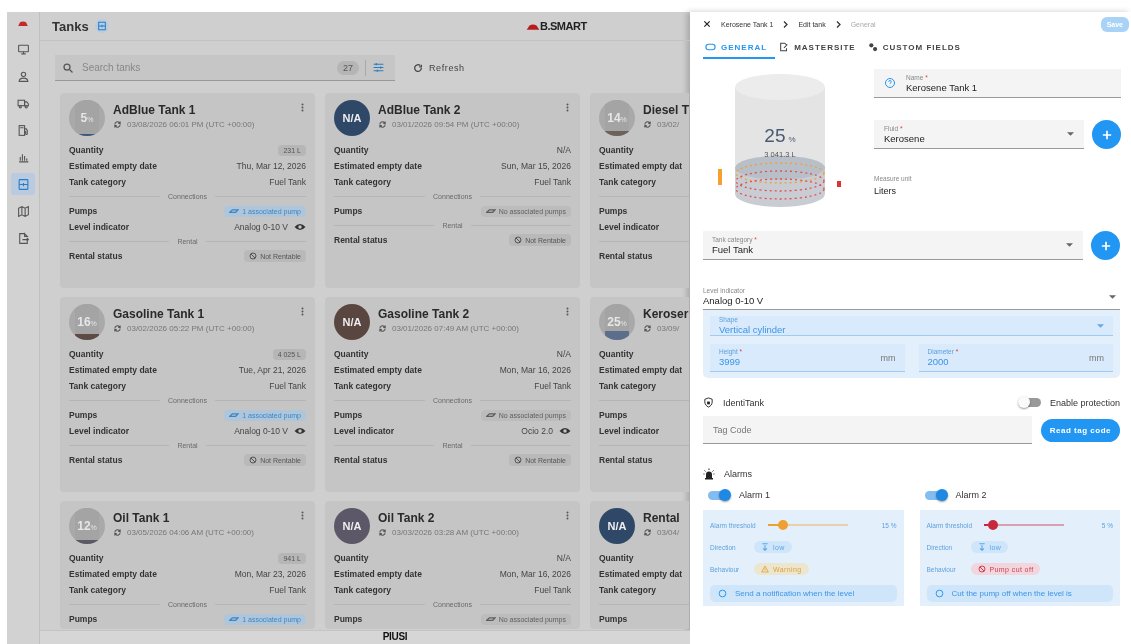 This screenshot has width=1131, height=644. What do you see at coordinates (352, 526) in the screenshot?
I see `gauge-value: N/A` at bounding box center [352, 526].